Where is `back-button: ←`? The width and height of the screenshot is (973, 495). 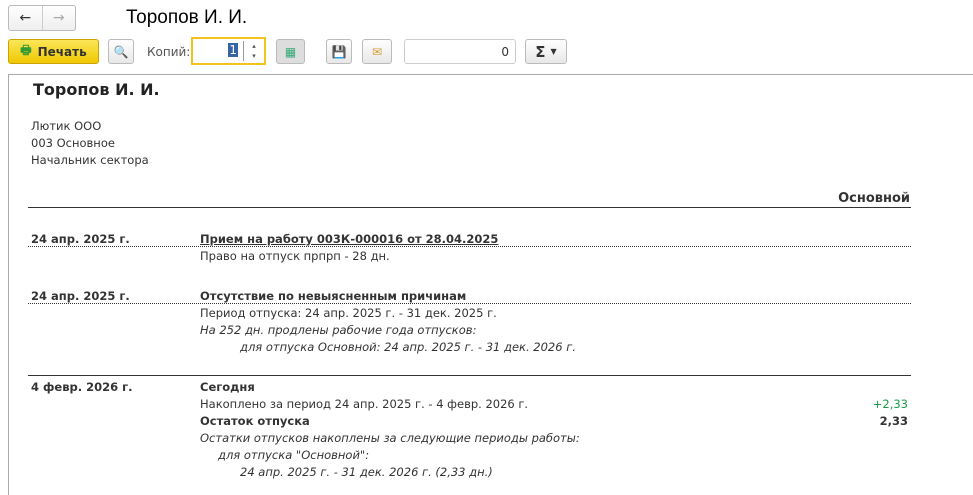 back-button: ← is located at coordinates (26, 18).